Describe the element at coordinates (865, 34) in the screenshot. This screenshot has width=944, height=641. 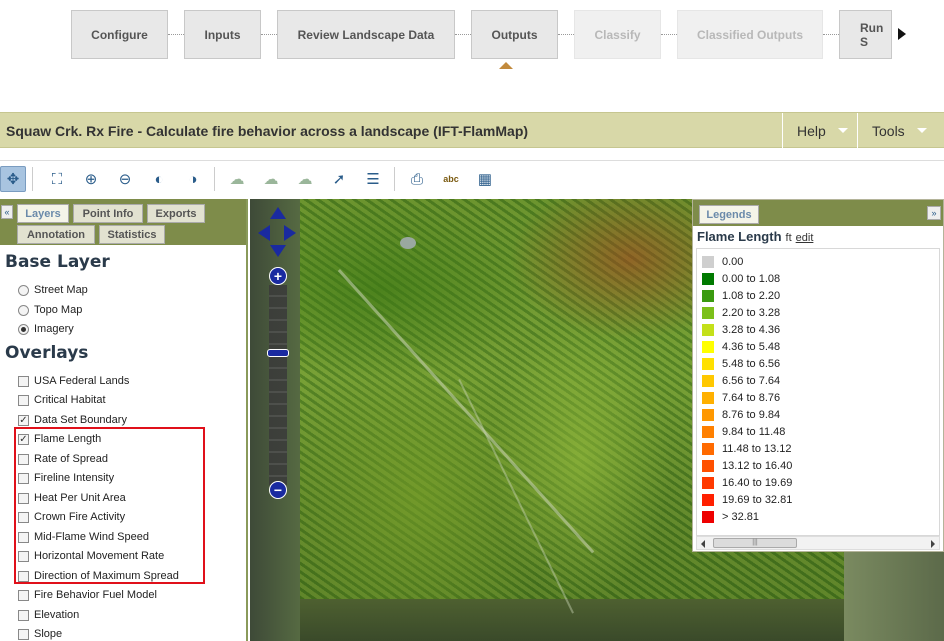
I see `step-run-simulation: Run S` at that location.